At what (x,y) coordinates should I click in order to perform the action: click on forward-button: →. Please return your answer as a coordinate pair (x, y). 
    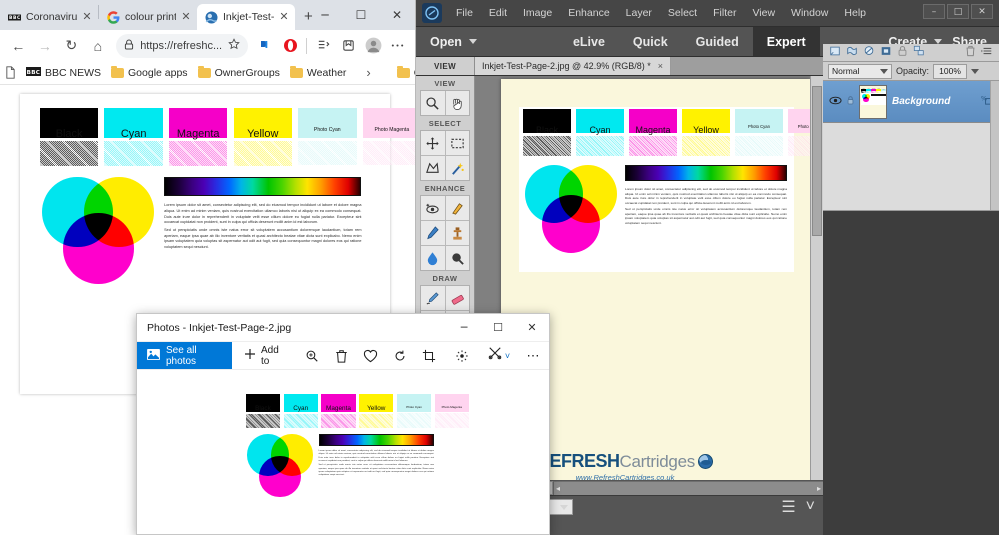
    Looking at the image, I should click on (45, 46).